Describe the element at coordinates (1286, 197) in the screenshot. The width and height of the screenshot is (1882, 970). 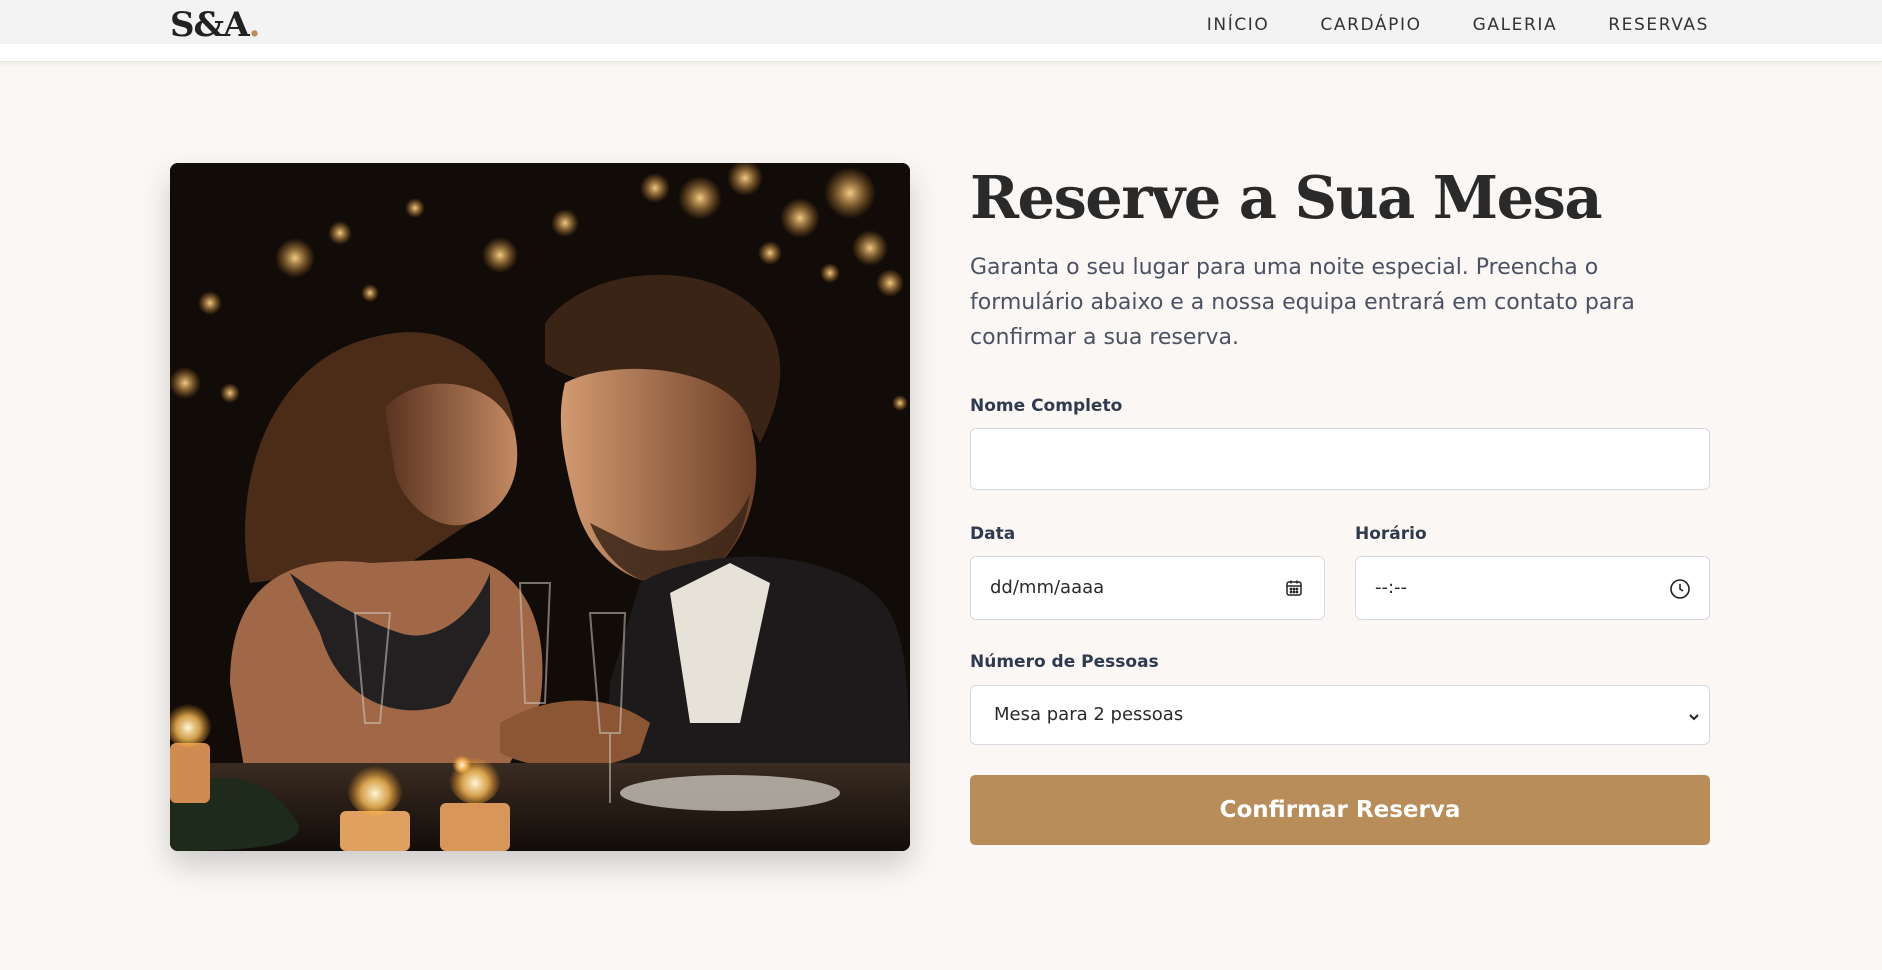
I see `page-title: Reserve a Sua Mesa` at that location.